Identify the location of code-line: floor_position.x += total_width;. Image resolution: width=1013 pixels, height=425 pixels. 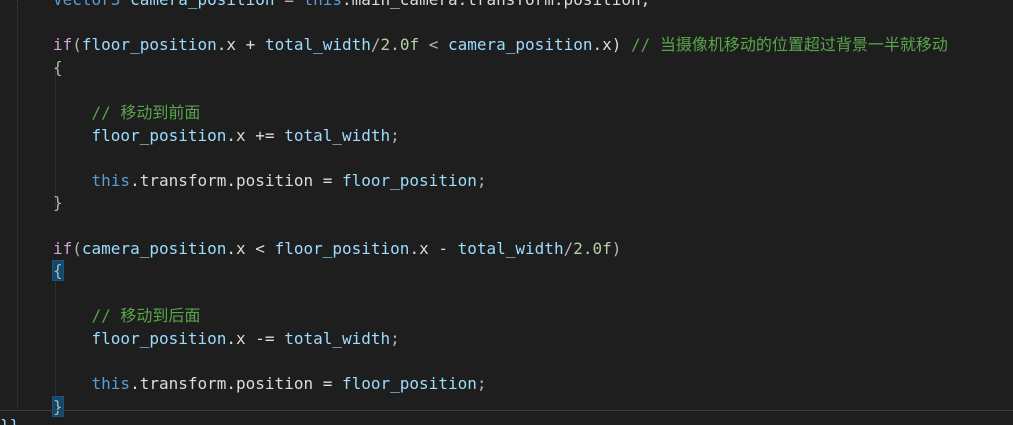
(226, 136).